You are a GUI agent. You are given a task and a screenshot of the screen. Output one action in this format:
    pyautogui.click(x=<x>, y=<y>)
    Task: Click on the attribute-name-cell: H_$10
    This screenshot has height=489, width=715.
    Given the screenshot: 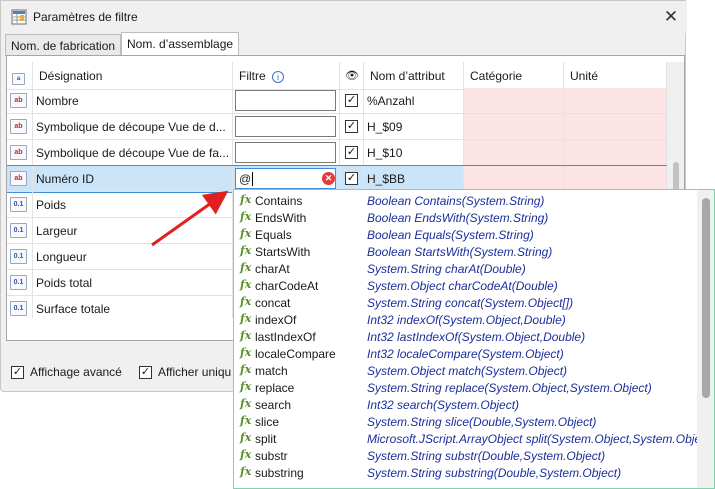 What is the action you would take?
    pyautogui.click(x=414, y=153)
    